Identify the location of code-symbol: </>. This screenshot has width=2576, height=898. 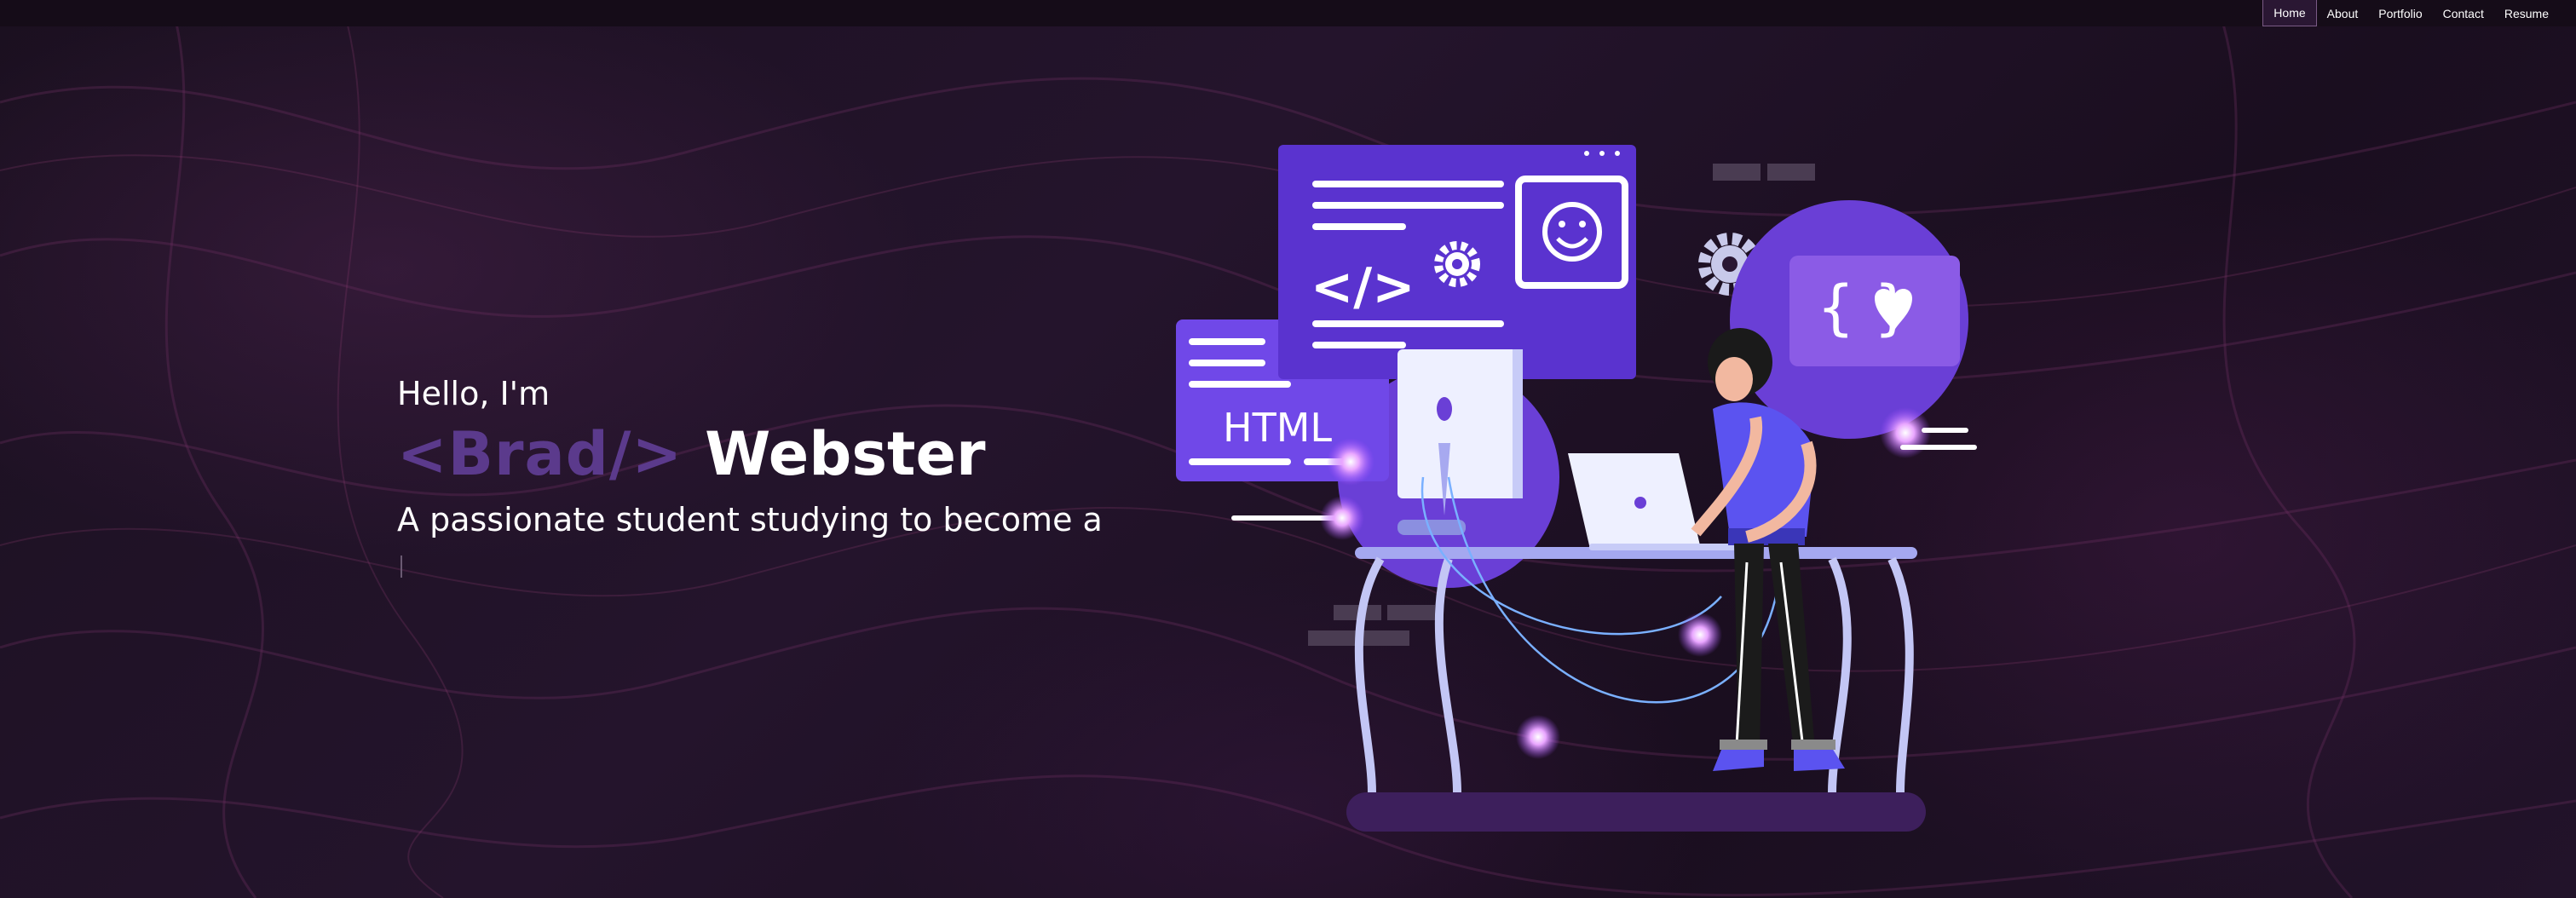
(1363, 287).